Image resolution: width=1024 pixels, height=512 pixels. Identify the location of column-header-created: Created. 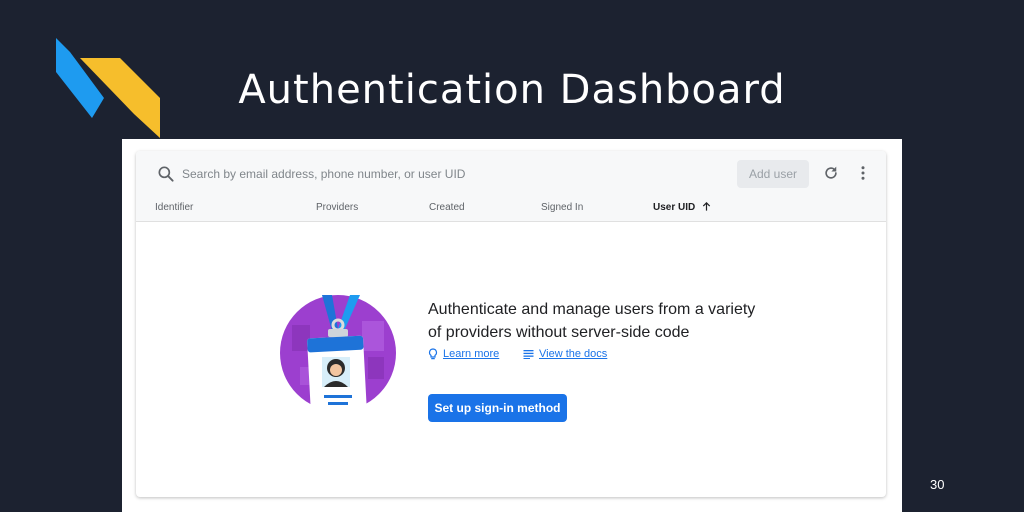
(447, 207).